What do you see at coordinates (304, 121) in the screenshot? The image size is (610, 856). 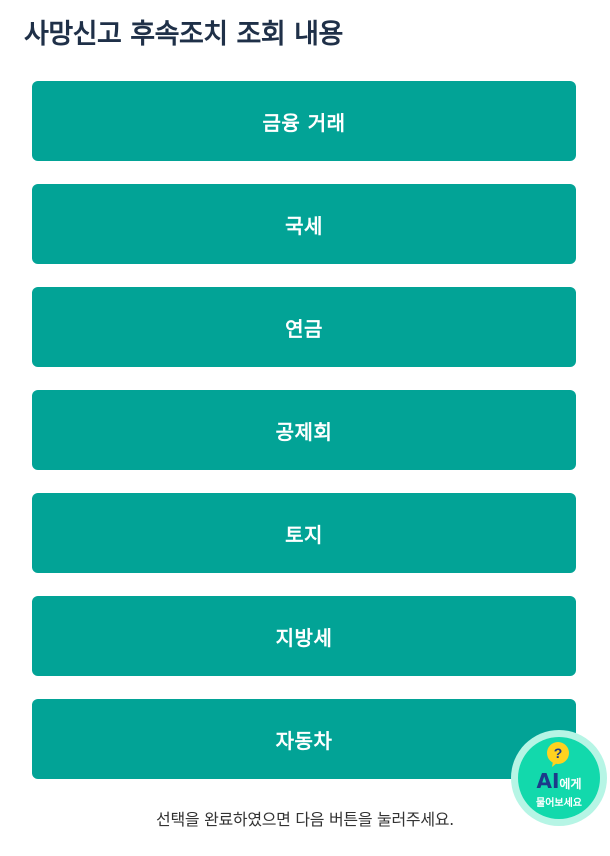 I see `menu-button-financial: 금융 거래` at bounding box center [304, 121].